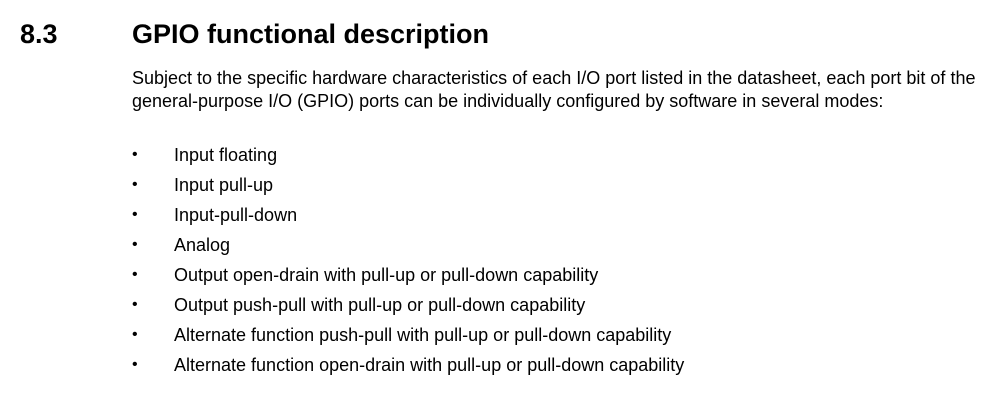  What do you see at coordinates (503, 158) in the screenshot?
I see `list-item: • Input floating` at bounding box center [503, 158].